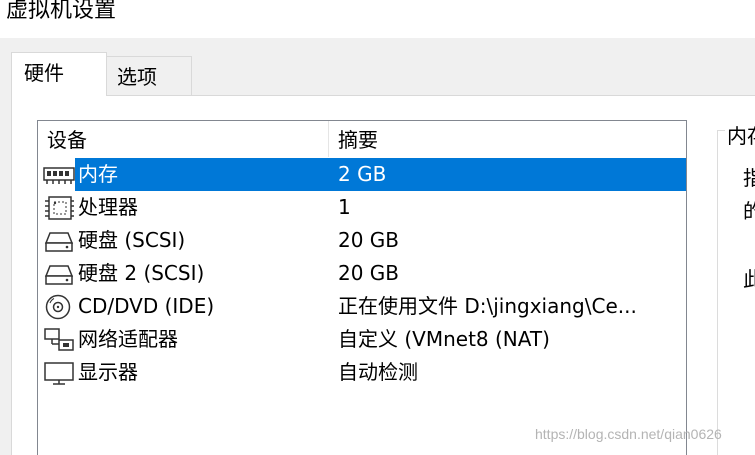 Image resolution: width=755 pixels, height=455 pixels. I want to click on device-name: 处理器, so click(108, 207).